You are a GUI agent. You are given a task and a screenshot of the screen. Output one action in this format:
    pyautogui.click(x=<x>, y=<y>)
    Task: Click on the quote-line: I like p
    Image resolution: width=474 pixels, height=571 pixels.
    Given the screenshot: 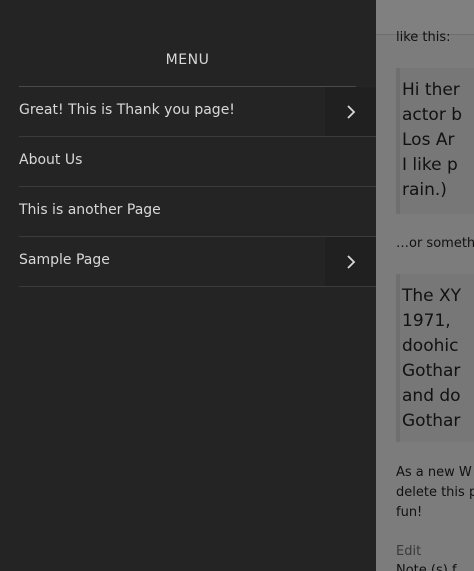 What is the action you would take?
    pyautogui.click(x=430, y=165)
    